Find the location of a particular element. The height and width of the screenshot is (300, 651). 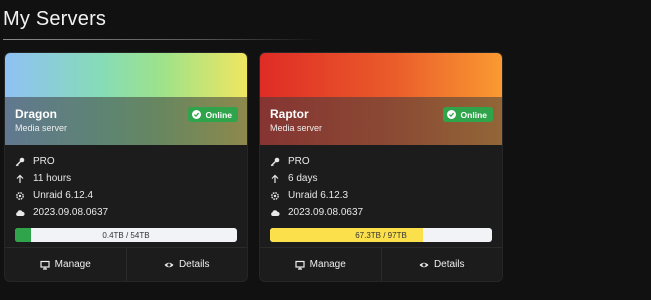

title-divider is located at coordinates (163, 39).